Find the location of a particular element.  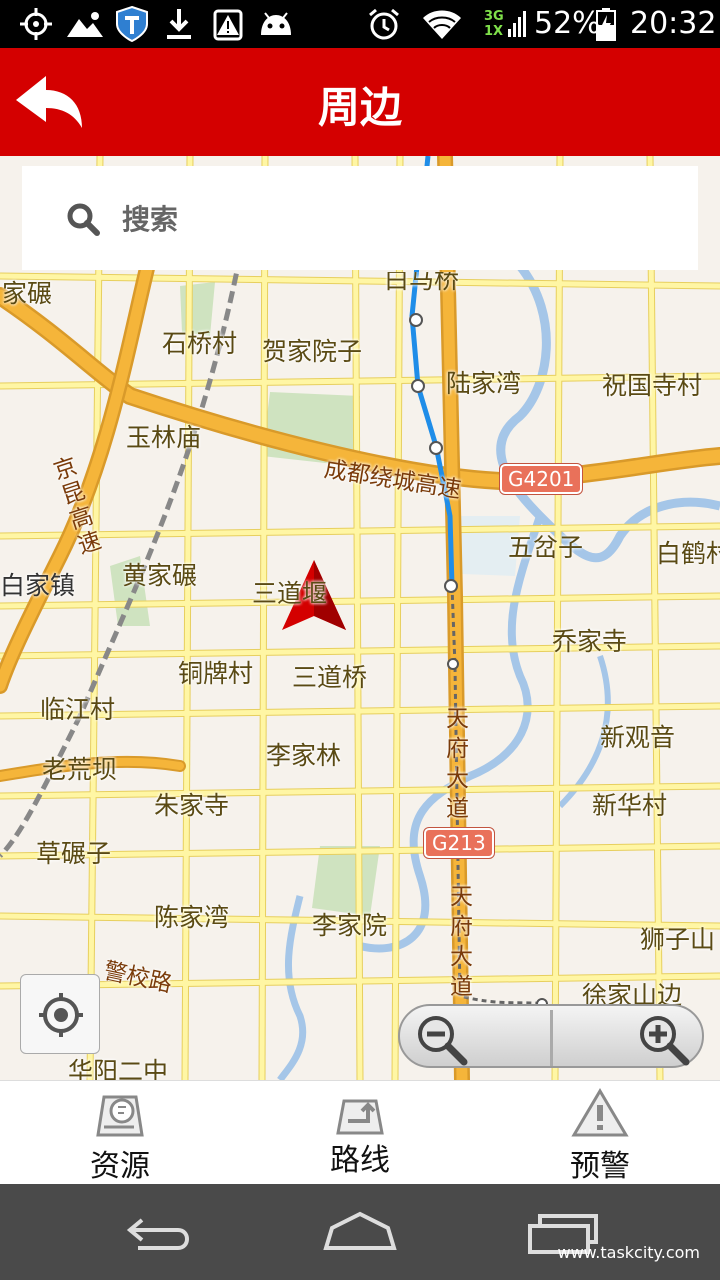

warning-battery-icon is located at coordinates (228, 24).